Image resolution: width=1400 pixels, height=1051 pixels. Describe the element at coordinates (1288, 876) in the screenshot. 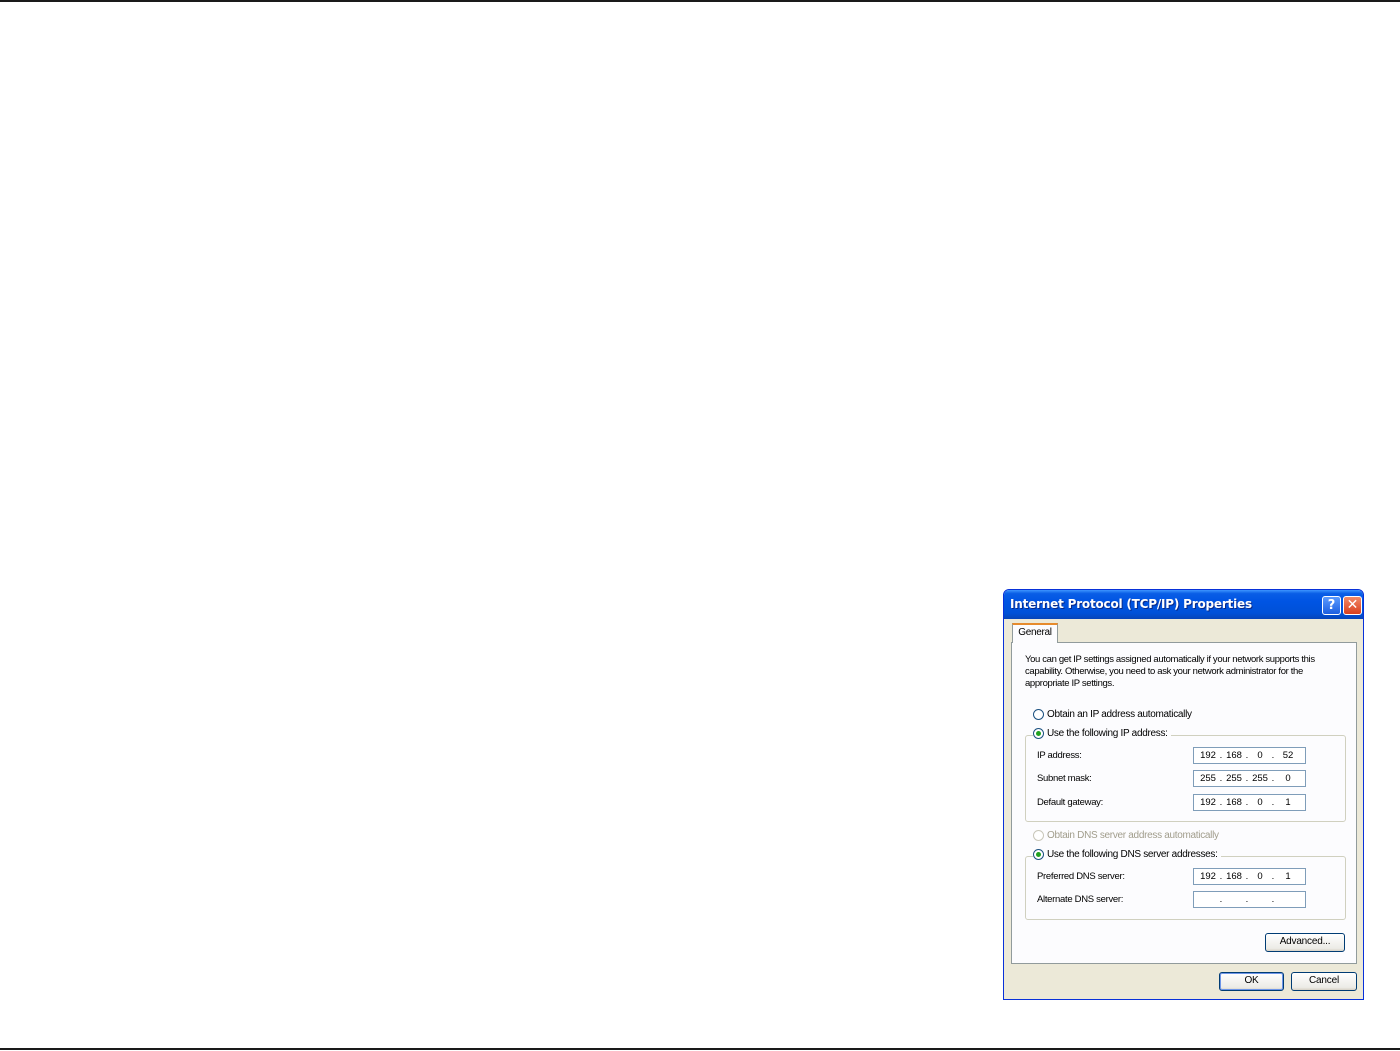

I see `pdns-octet-4: 1` at that location.